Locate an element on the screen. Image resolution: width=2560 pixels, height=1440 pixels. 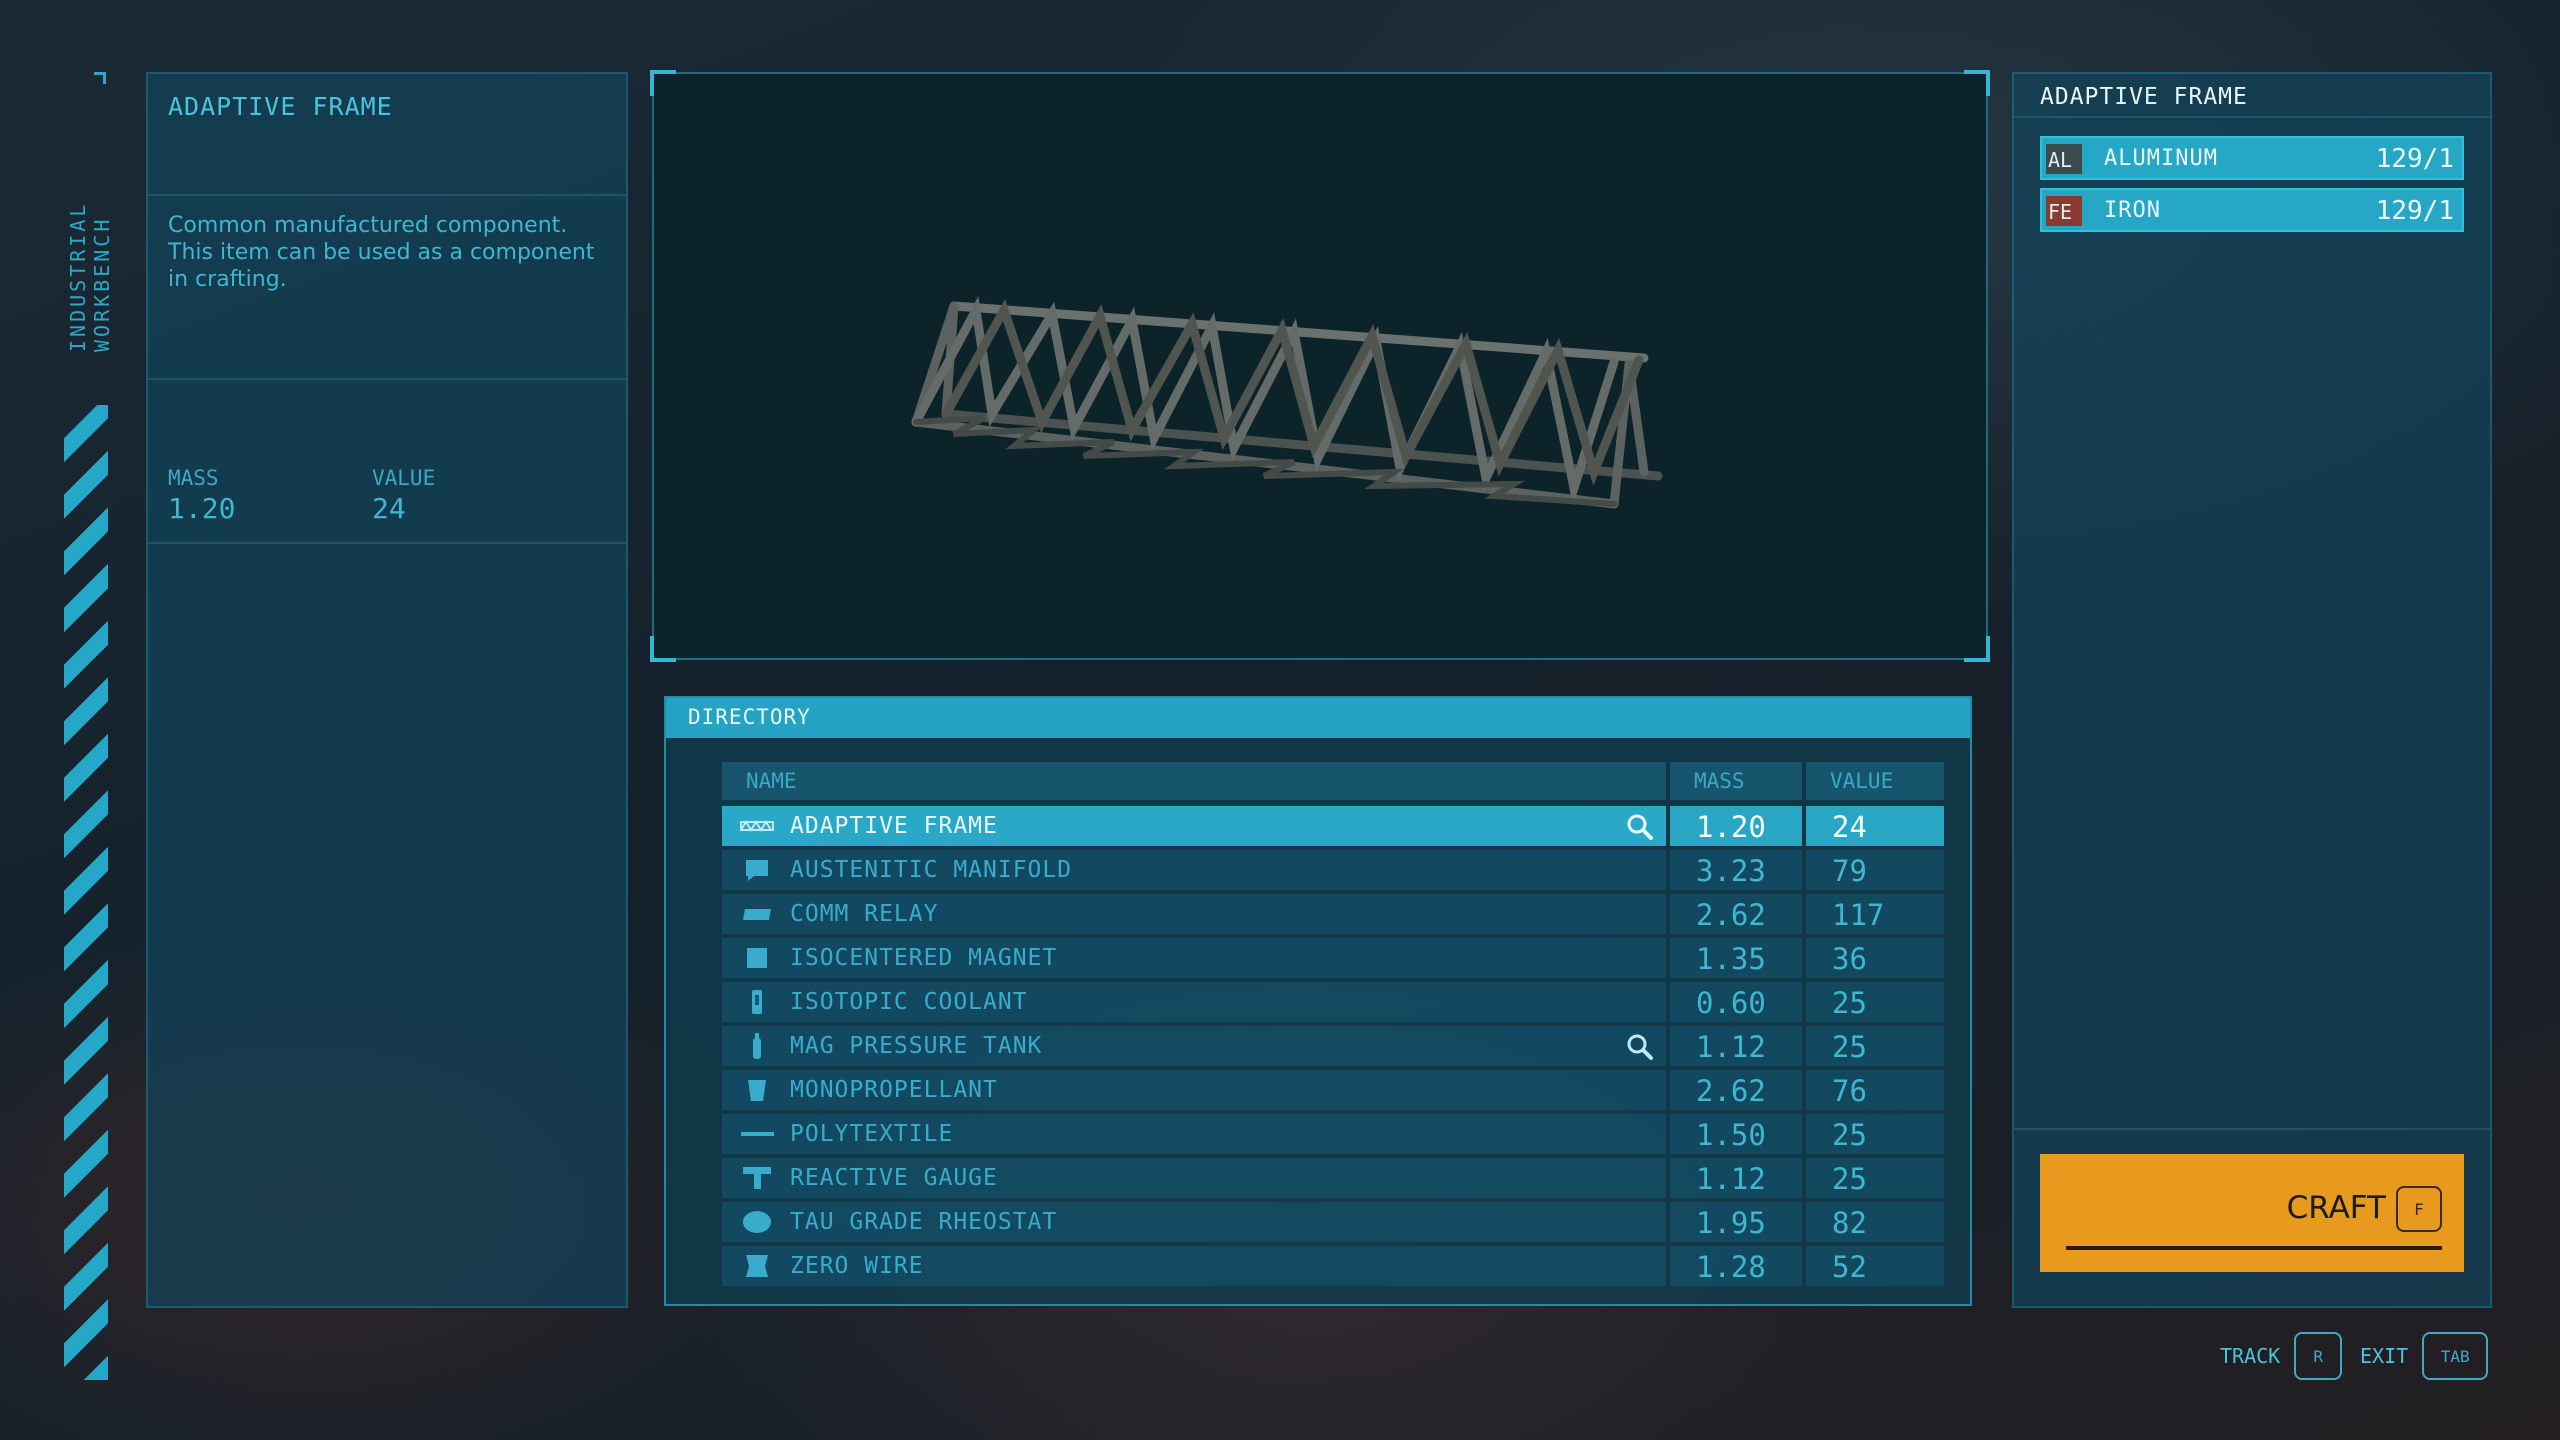
row-mass: 1.35 is located at coordinates (1731, 959).